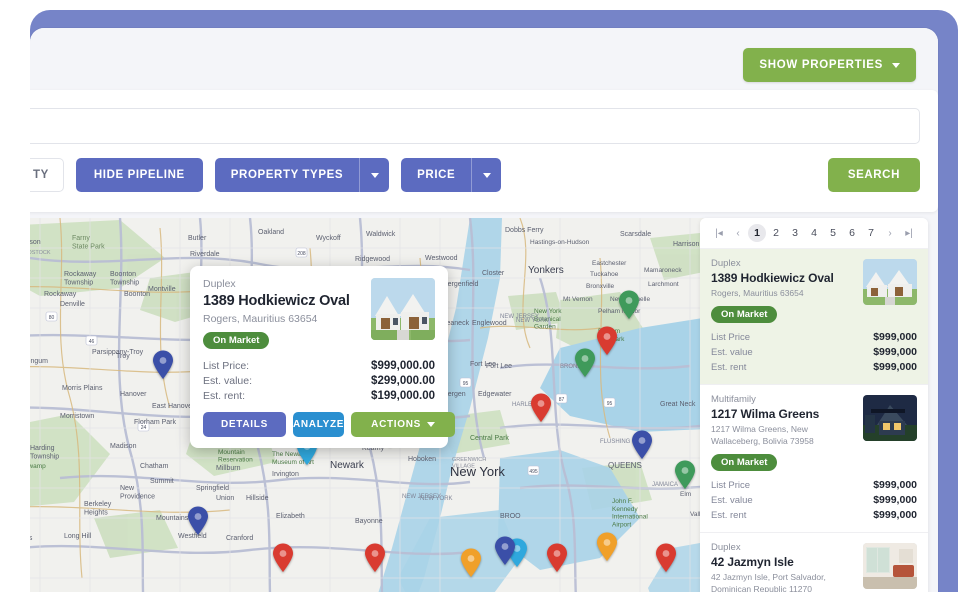 The height and width of the screenshot is (592, 958). I want to click on map-label: QUEENS, so click(625, 465).